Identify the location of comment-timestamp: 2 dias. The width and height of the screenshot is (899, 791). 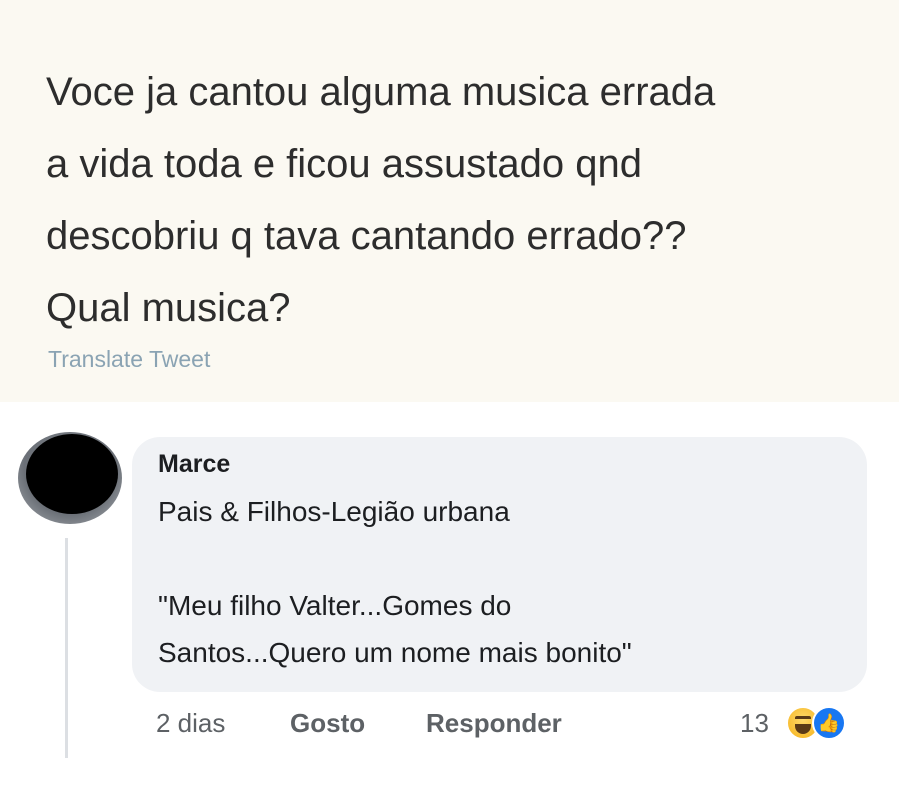
(190, 723).